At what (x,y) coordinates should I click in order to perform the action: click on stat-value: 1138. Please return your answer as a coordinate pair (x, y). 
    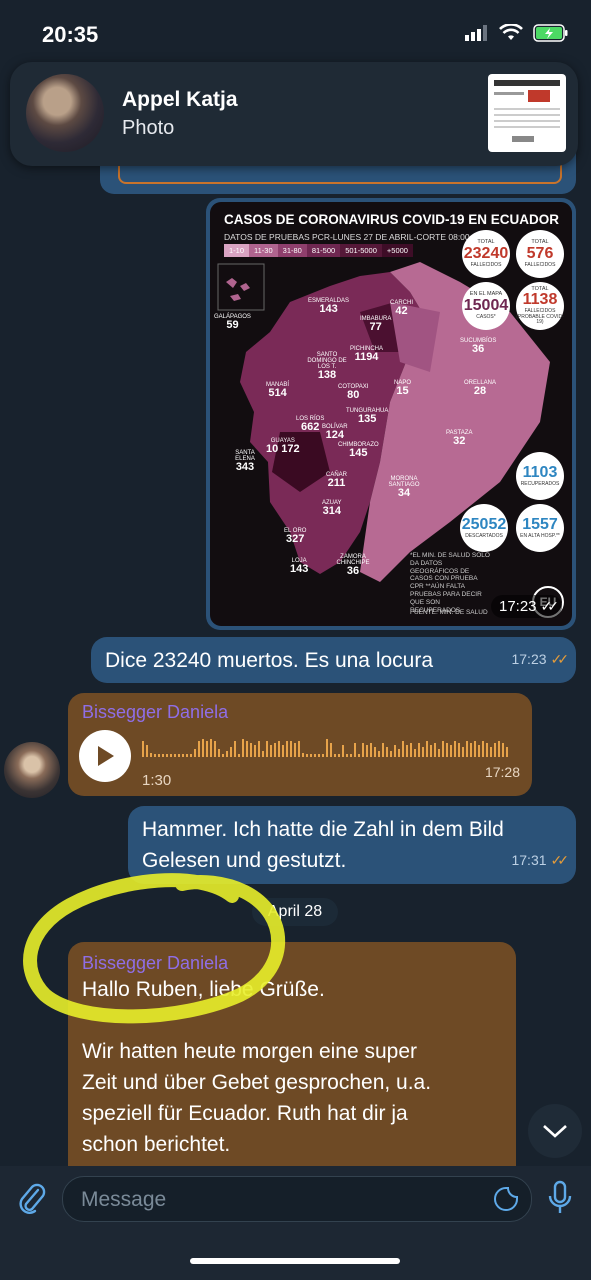
    Looking at the image, I should click on (540, 300).